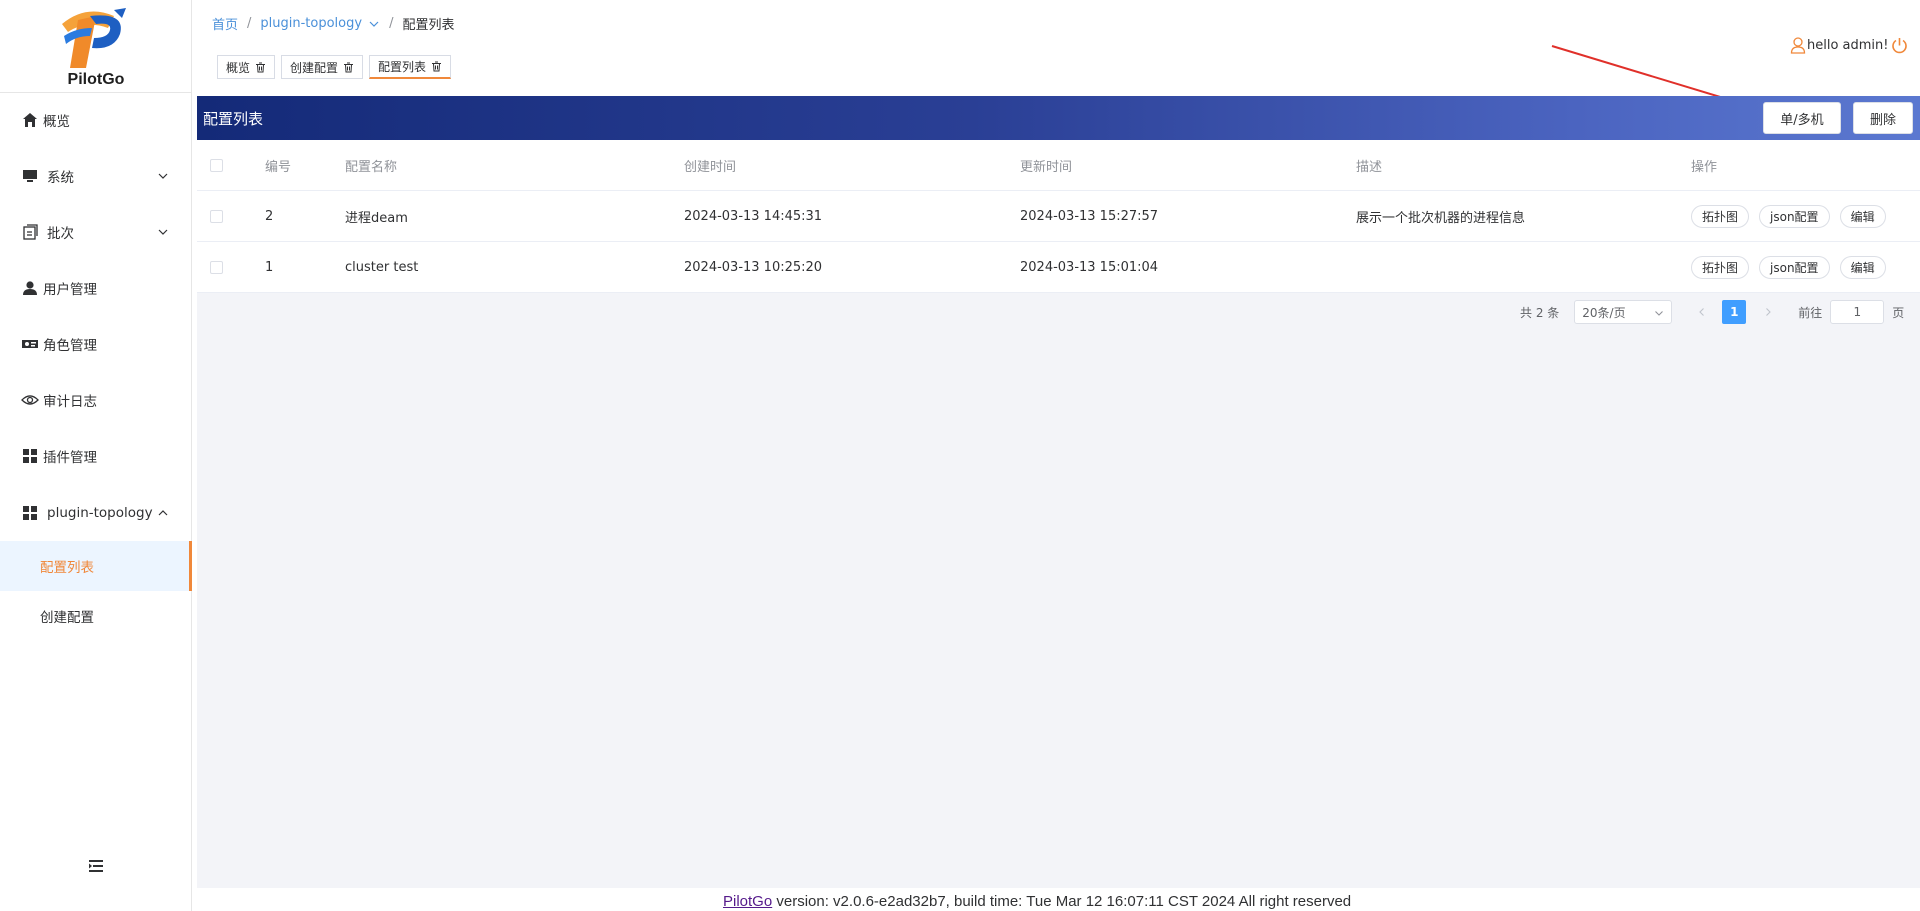 Image resolution: width=1920 pixels, height=911 pixels. Describe the element at coordinates (1704, 167) in the screenshot. I see `col-header-ops: 操作` at that location.